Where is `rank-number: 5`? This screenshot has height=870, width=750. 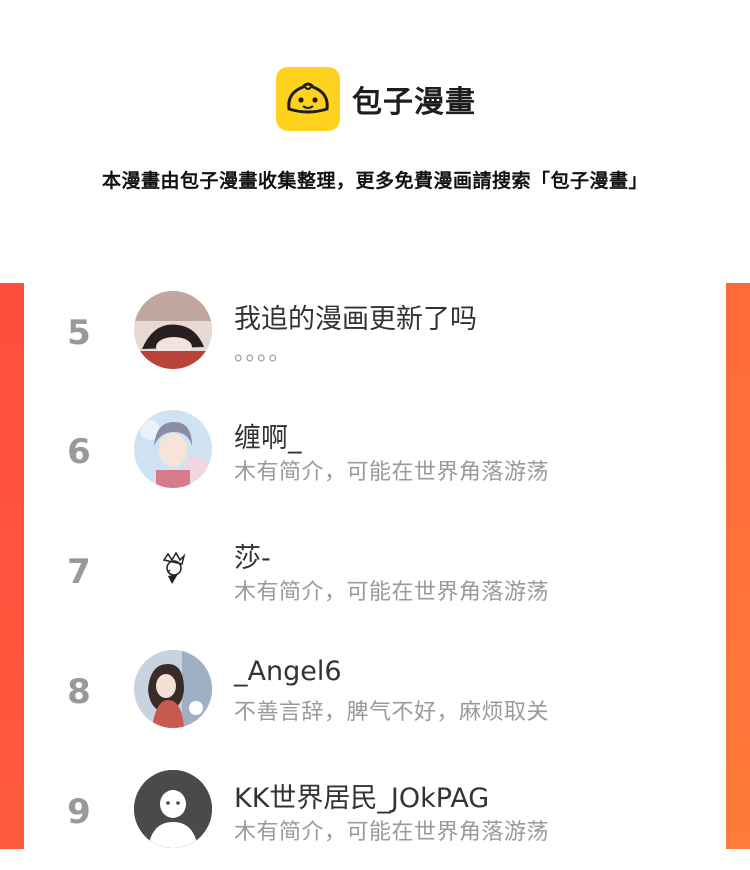
rank-number: 5 is located at coordinates (79, 333).